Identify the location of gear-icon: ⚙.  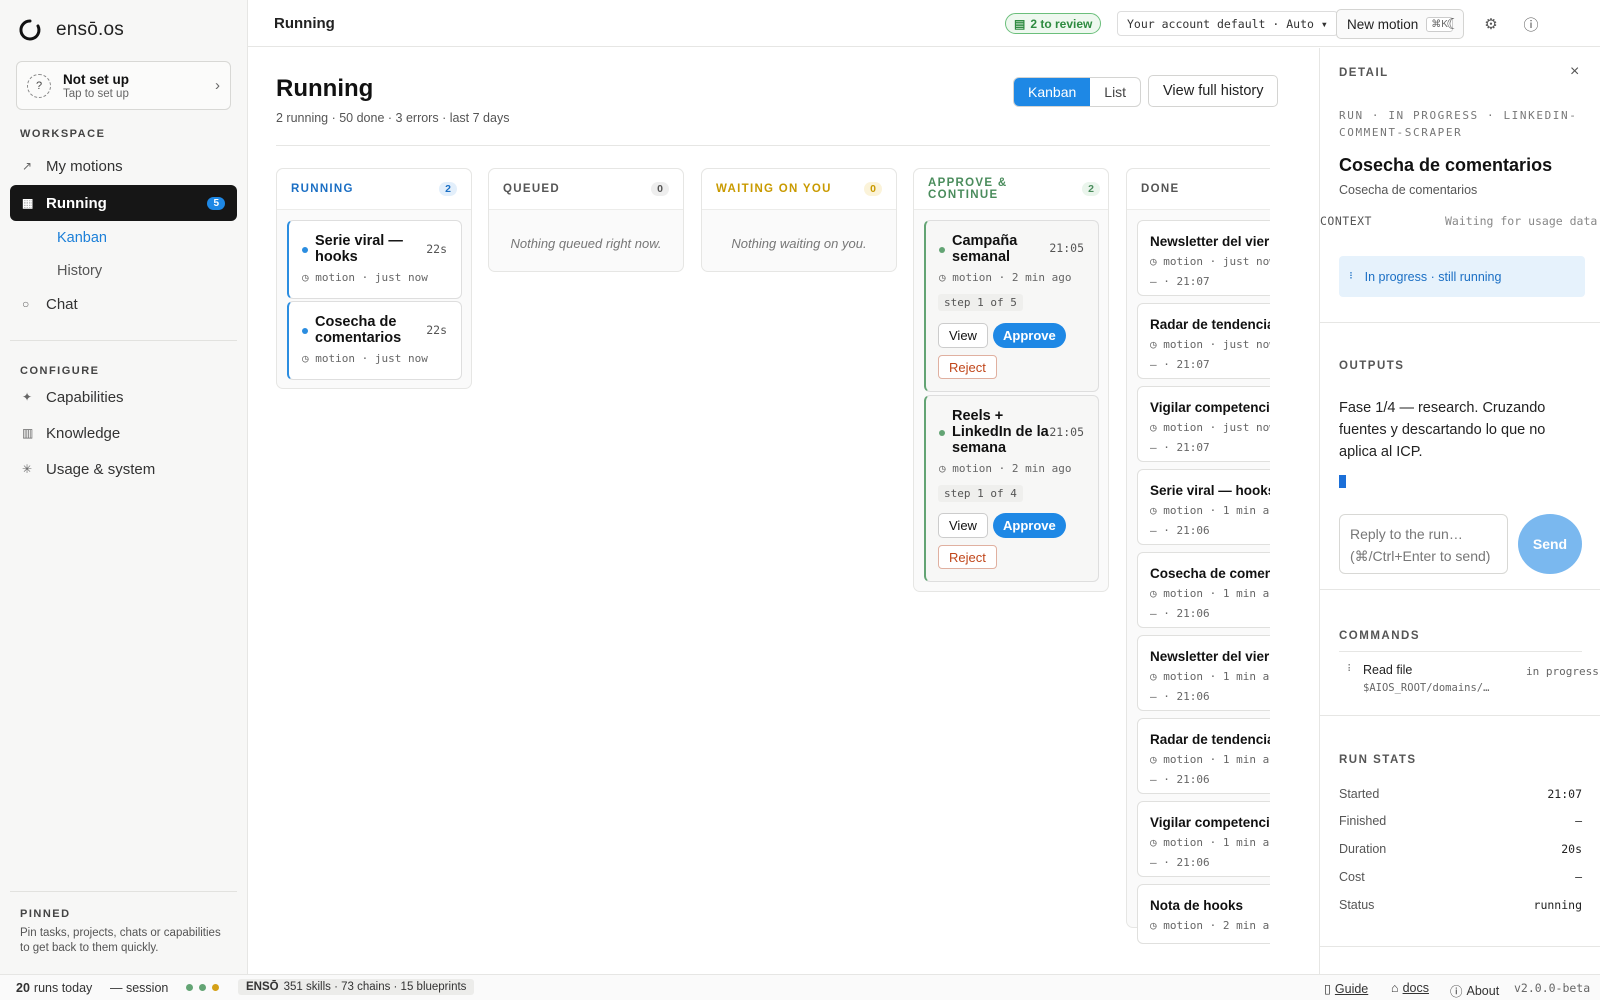
(1491, 24).